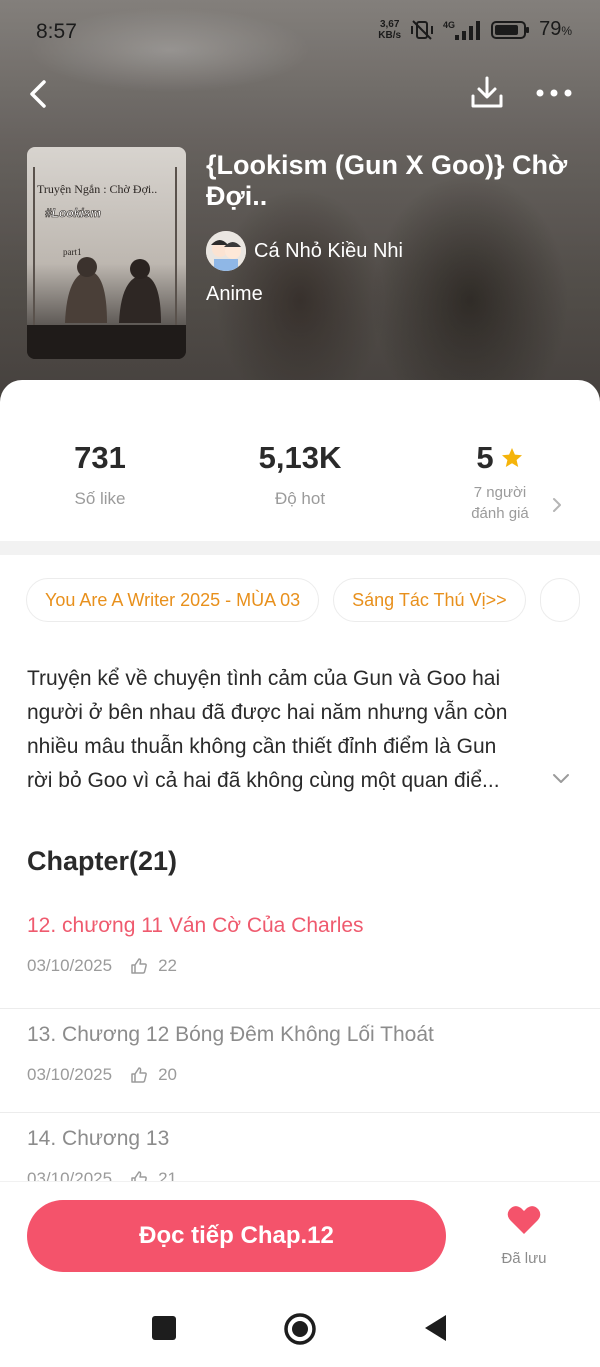 The image size is (600, 1367). What do you see at coordinates (429, 600) in the screenshot?
I see `tag-chip: Sáng Tác Thú Vị>>` at bounding box center [429, 600].